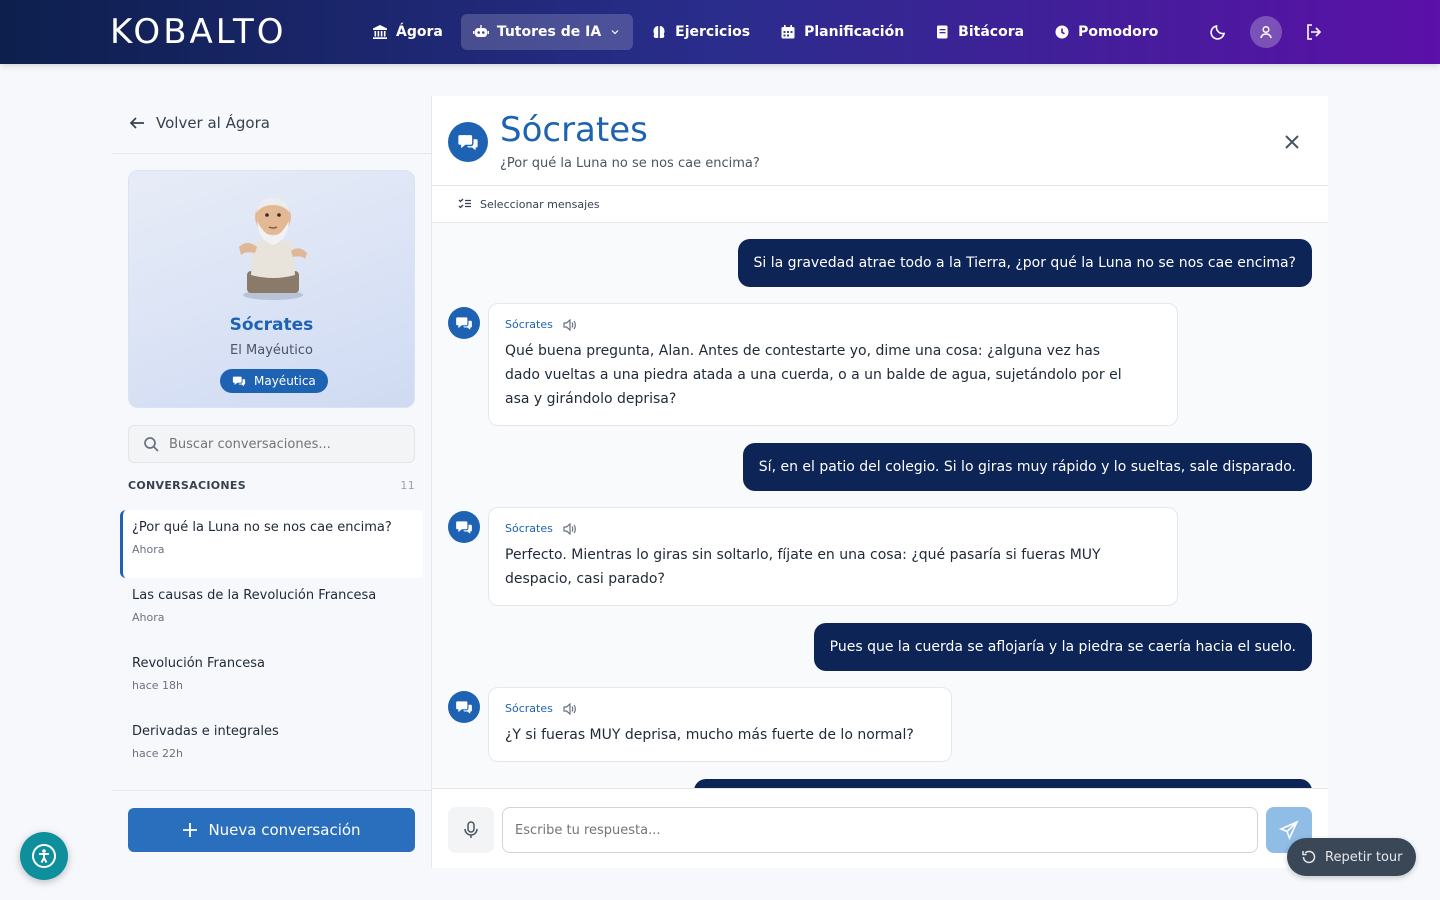 The height and width of the screenshot is (900, 1440). What do you see at coordinates (1289, 830) in the screenshot?
I see `send-icon` at bounding box center [1289, 830].